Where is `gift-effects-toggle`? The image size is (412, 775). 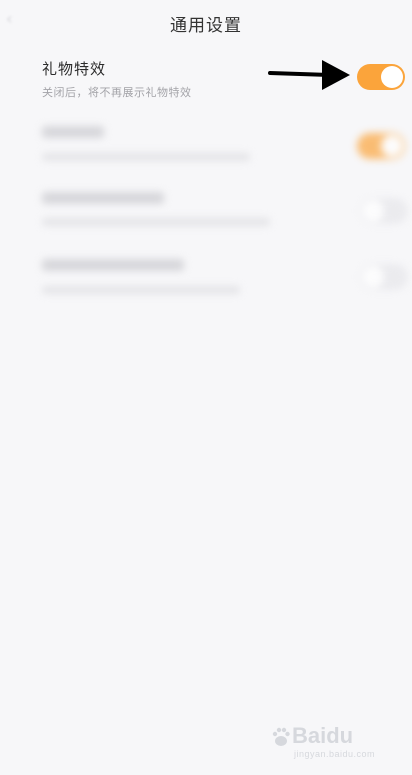
gift-effects-toggle is located at coordinates (381, 77).